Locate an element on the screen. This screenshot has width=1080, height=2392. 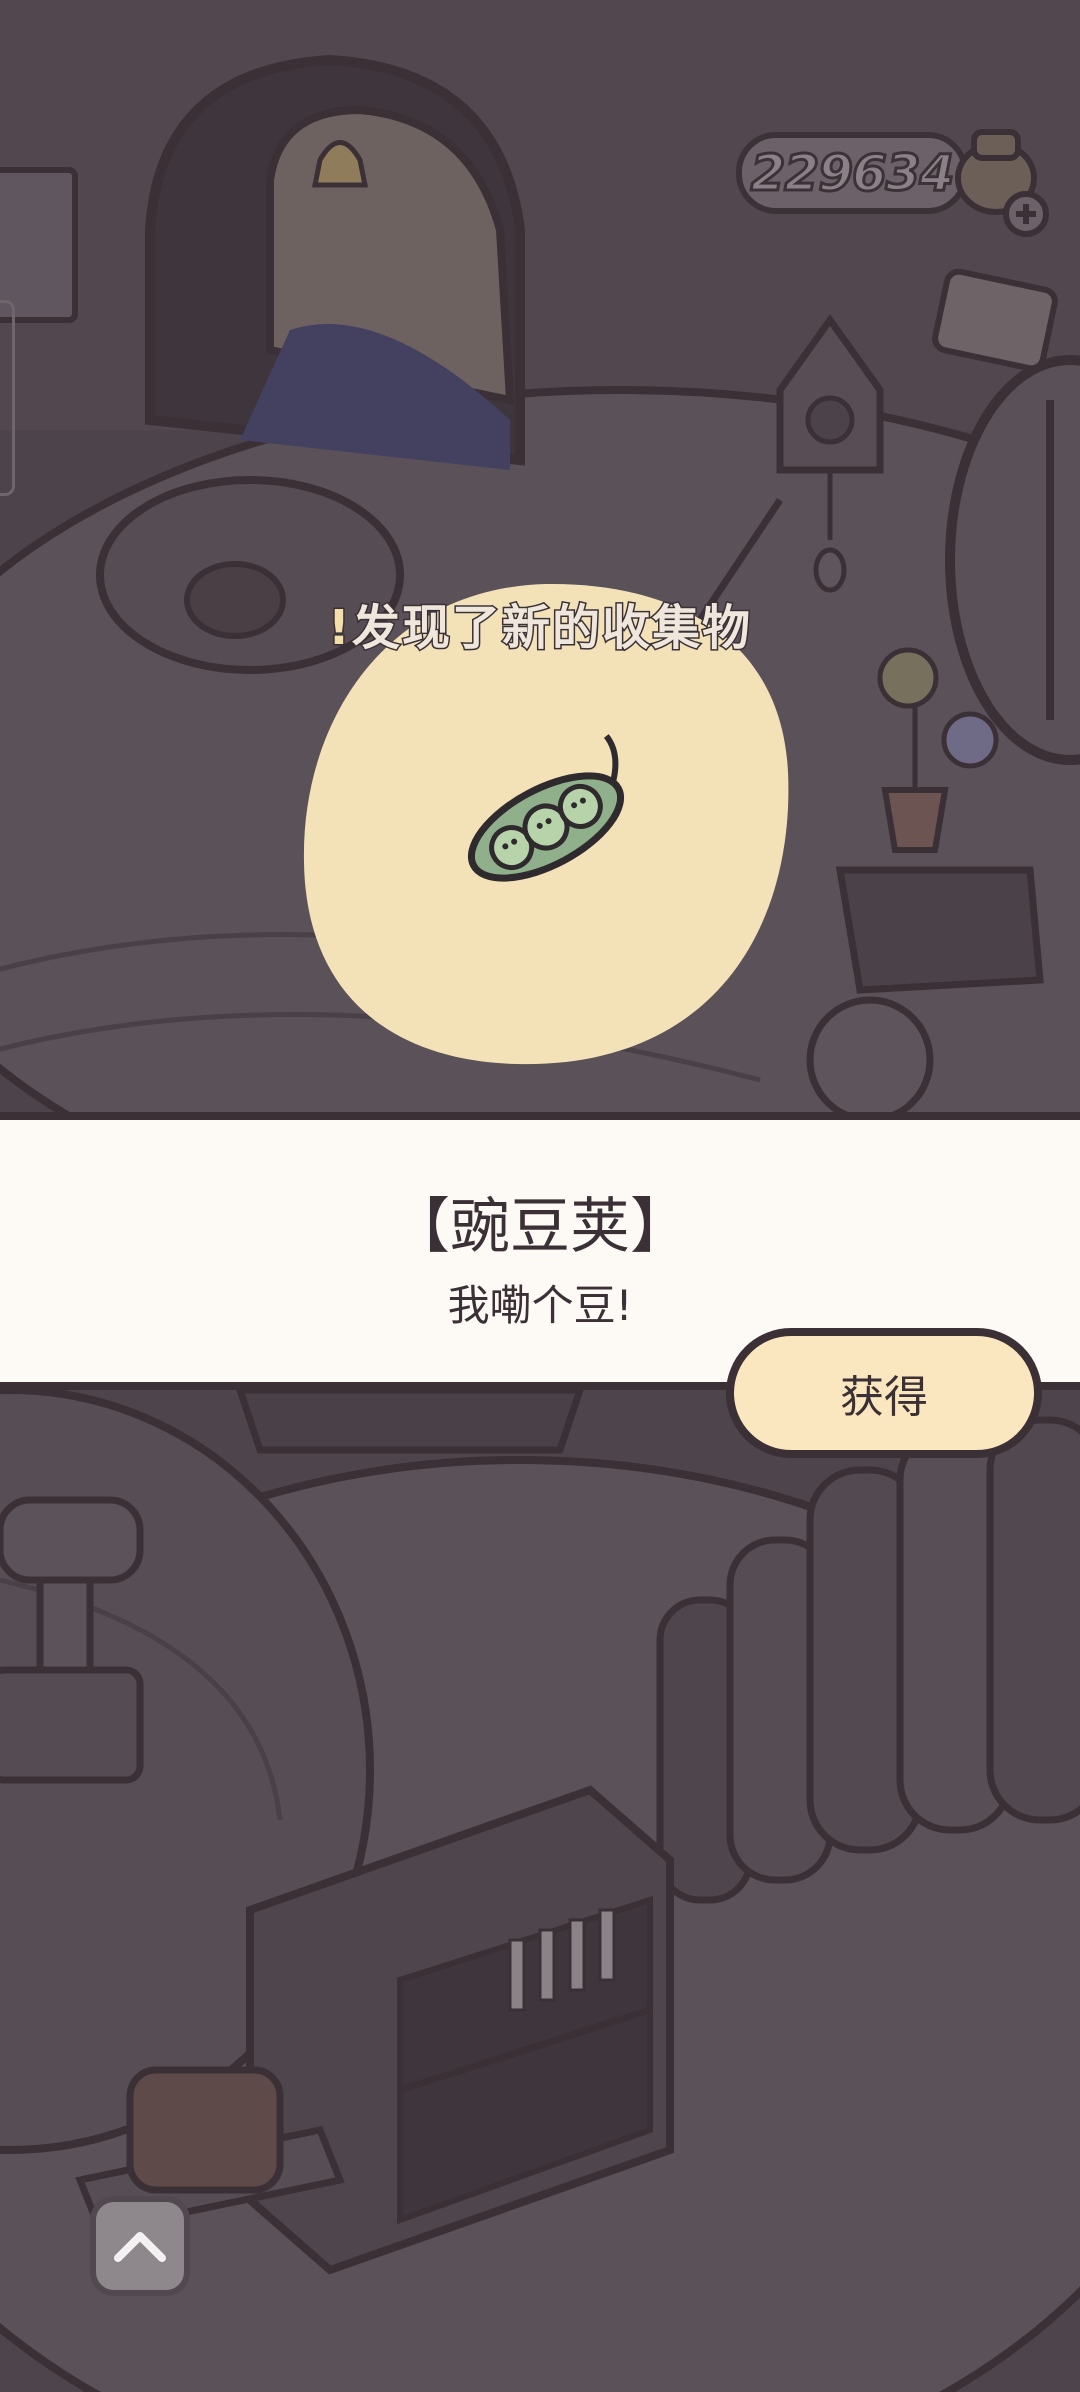
exclamation-mark: ! is located at coordinates (339, 628).